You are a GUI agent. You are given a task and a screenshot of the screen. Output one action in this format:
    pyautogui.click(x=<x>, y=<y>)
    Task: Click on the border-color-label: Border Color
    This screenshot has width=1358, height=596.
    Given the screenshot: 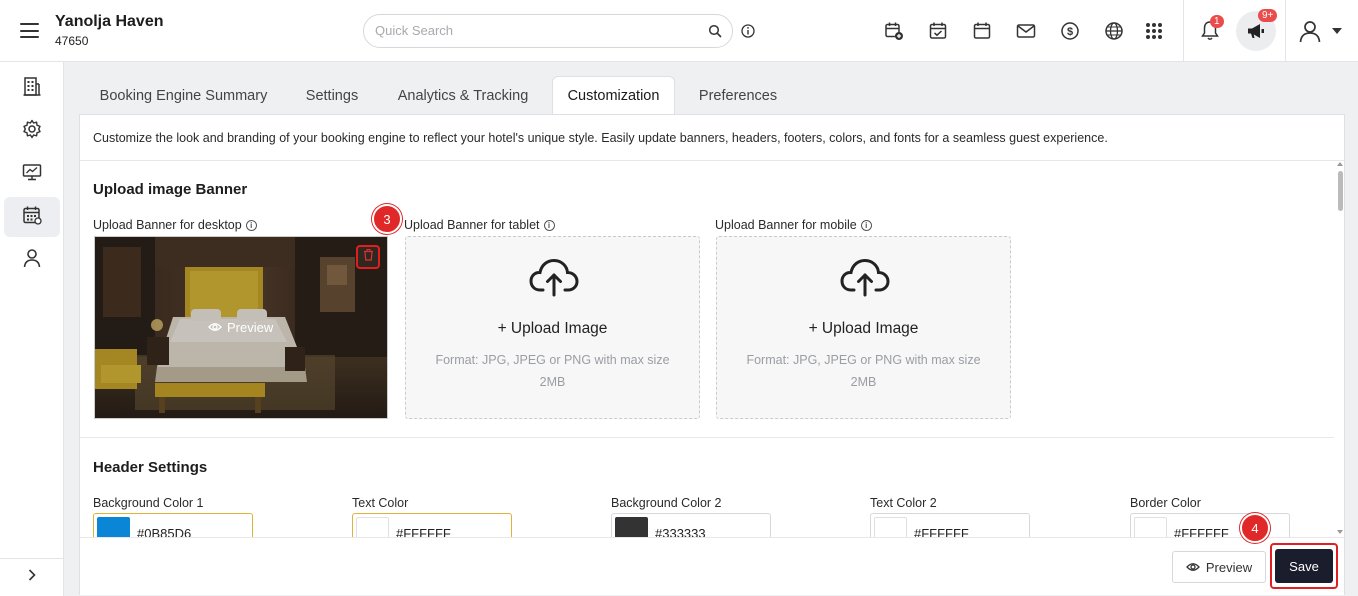 What is the action you would take?
    pyautogui.click(x=1165, y=503)
    